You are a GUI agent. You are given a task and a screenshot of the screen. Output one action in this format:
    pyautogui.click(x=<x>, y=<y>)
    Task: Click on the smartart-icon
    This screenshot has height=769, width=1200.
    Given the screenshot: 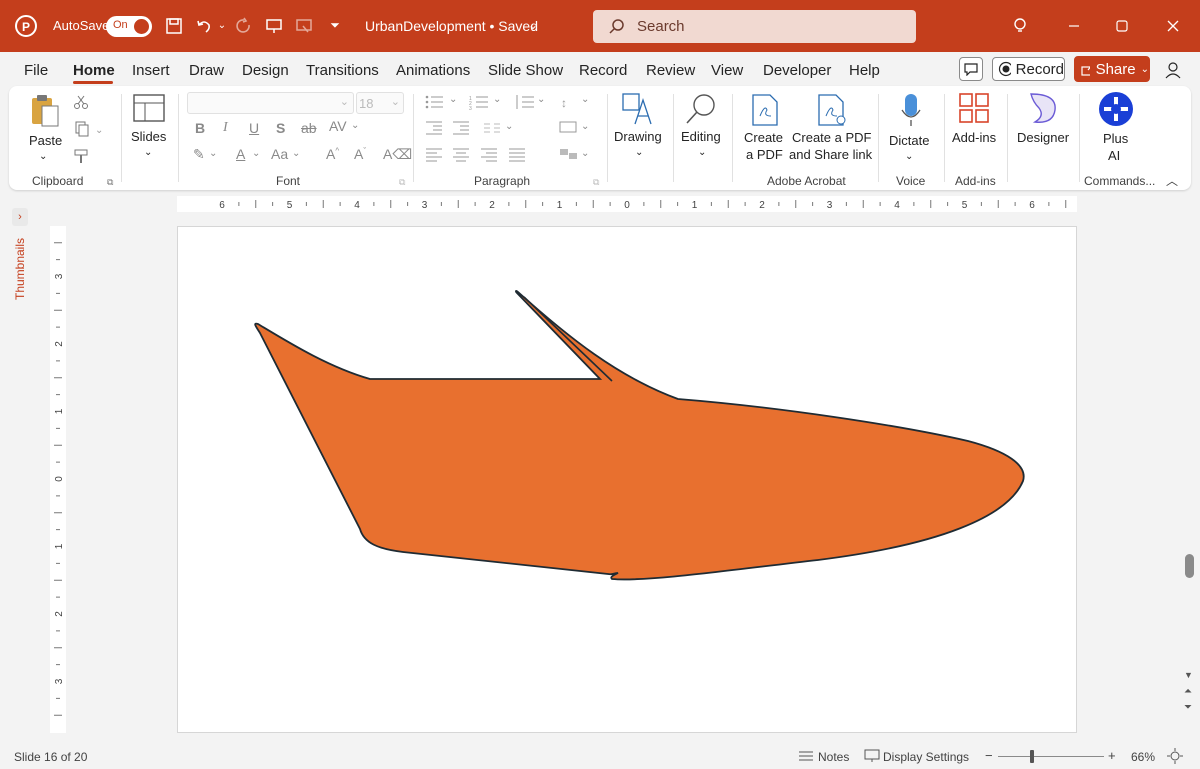 What is the action you would take?
    pyautogui.click(x=569, y=155)
    